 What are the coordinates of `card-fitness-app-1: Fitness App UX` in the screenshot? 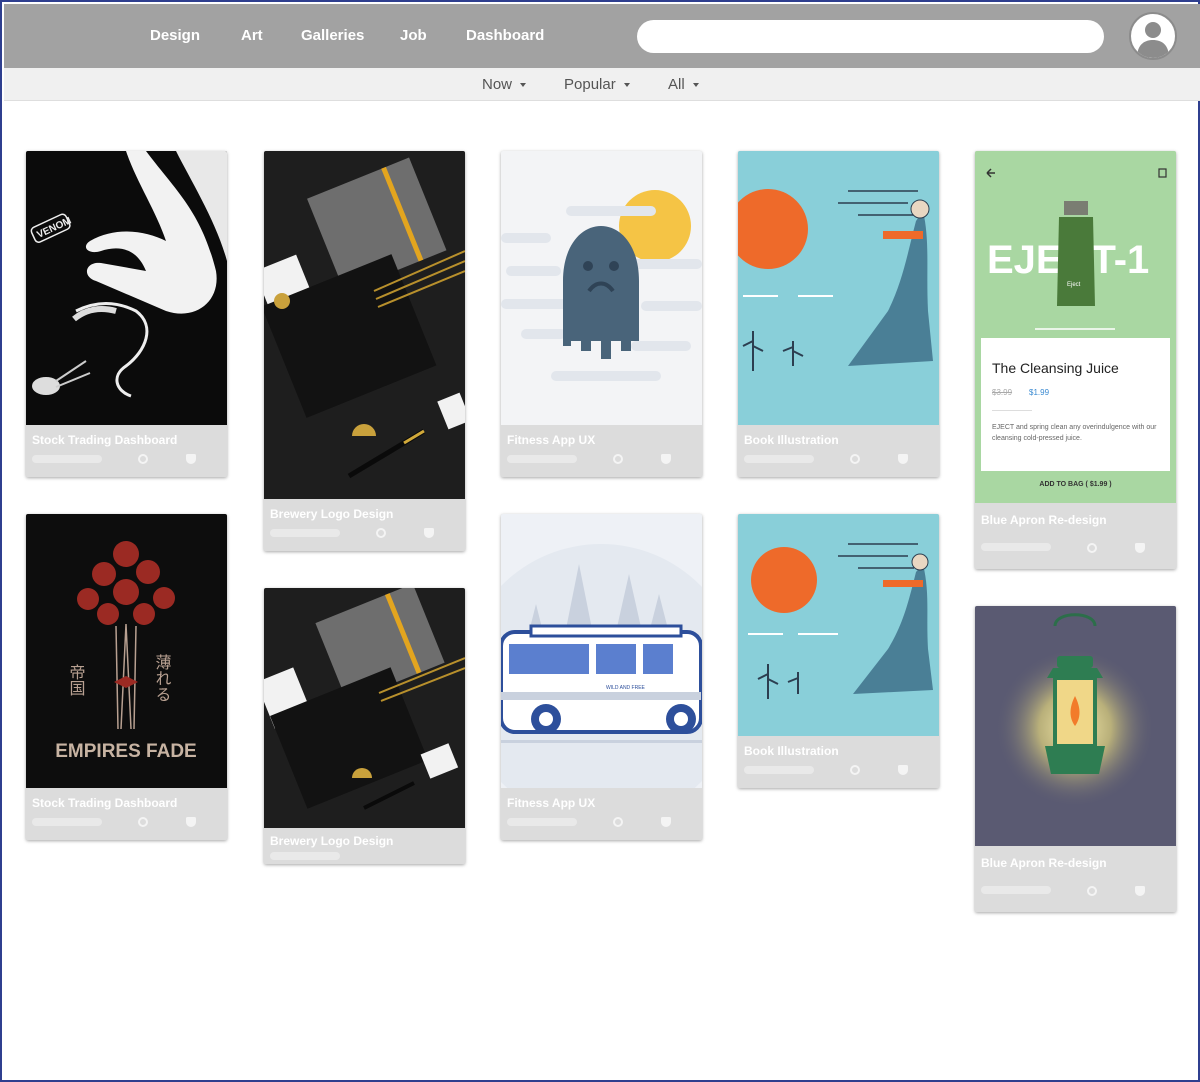 It's located at (601, 314).